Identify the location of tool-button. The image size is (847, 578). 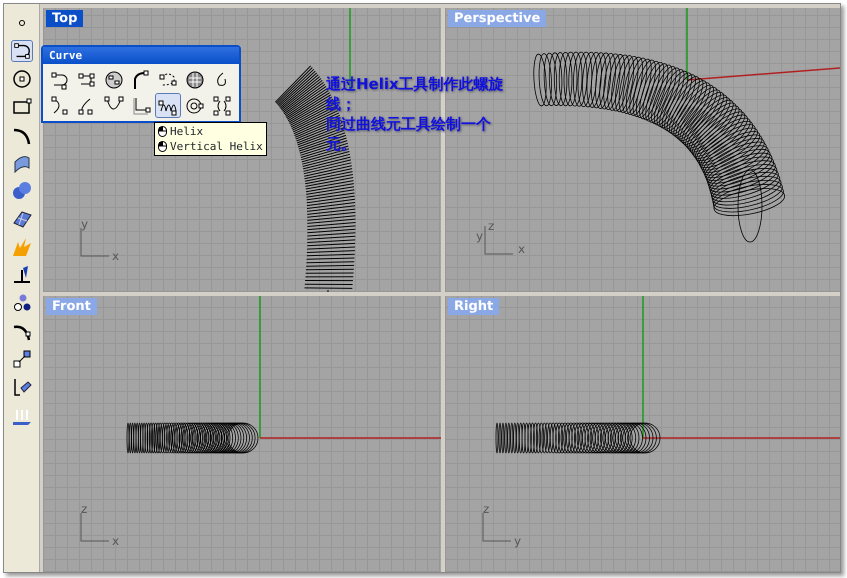
(168, 105).